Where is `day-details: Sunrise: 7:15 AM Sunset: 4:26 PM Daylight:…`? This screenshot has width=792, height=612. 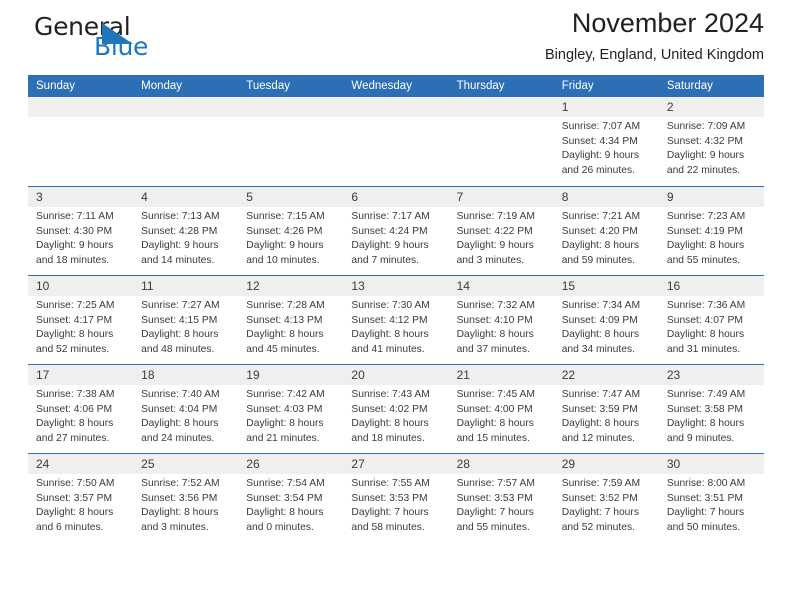 day-details: Sunrise: 7:15 AM Sunset: 4:26 PM Daylight:… is located at coordinates (290, 237).